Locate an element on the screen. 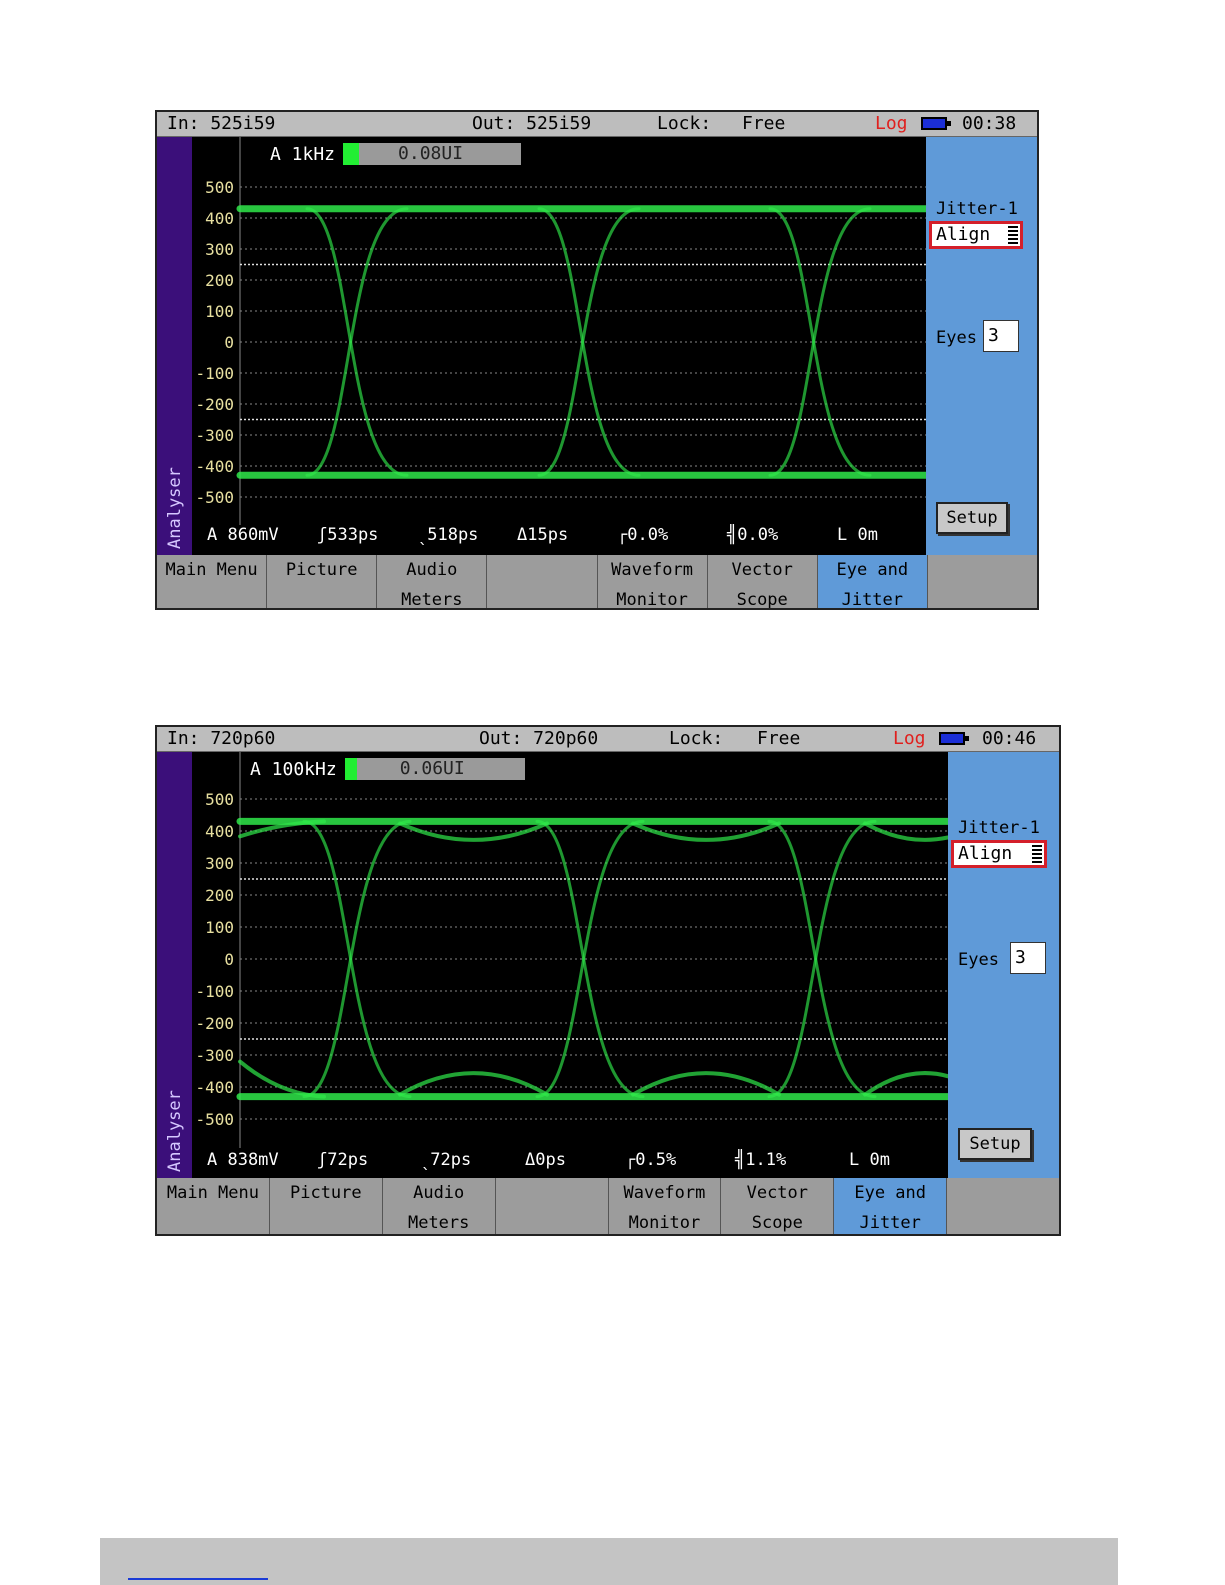  jitter-meter: 0.06UI is located at coordinates (434, 769).